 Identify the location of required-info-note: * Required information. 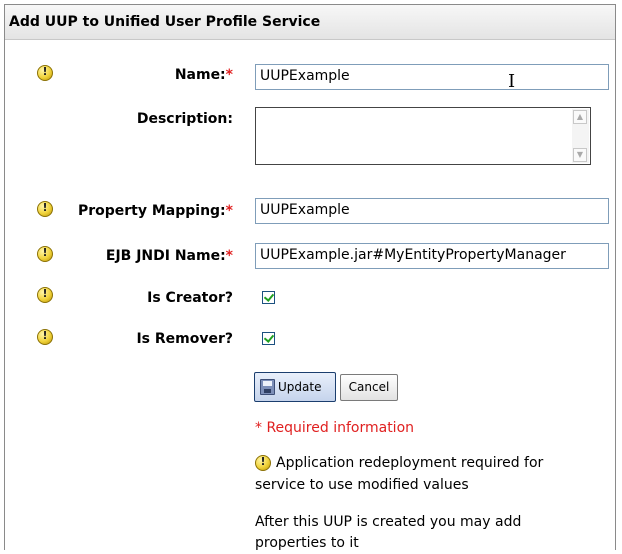
(335, 428).